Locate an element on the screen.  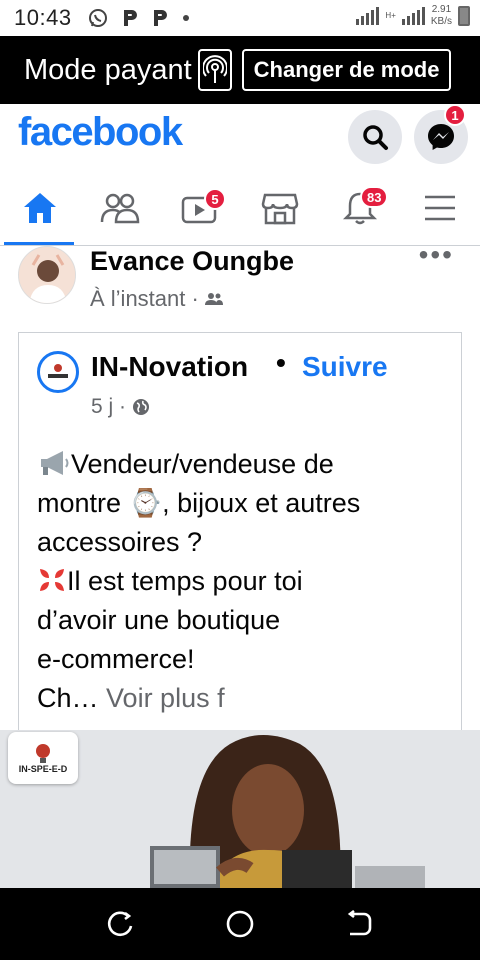
back-icon is located at coordinates (359, 923).